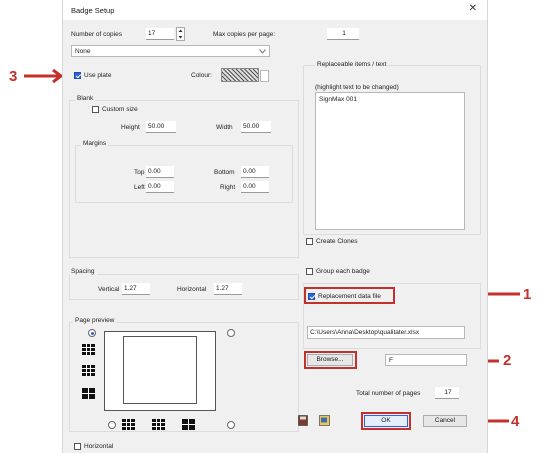 This screenshot has height=453, width=538. What do you see at coordinates (224, 172) in the screenshot?
I see `bottom-label: Bottom` at bounding box center [224, 172].